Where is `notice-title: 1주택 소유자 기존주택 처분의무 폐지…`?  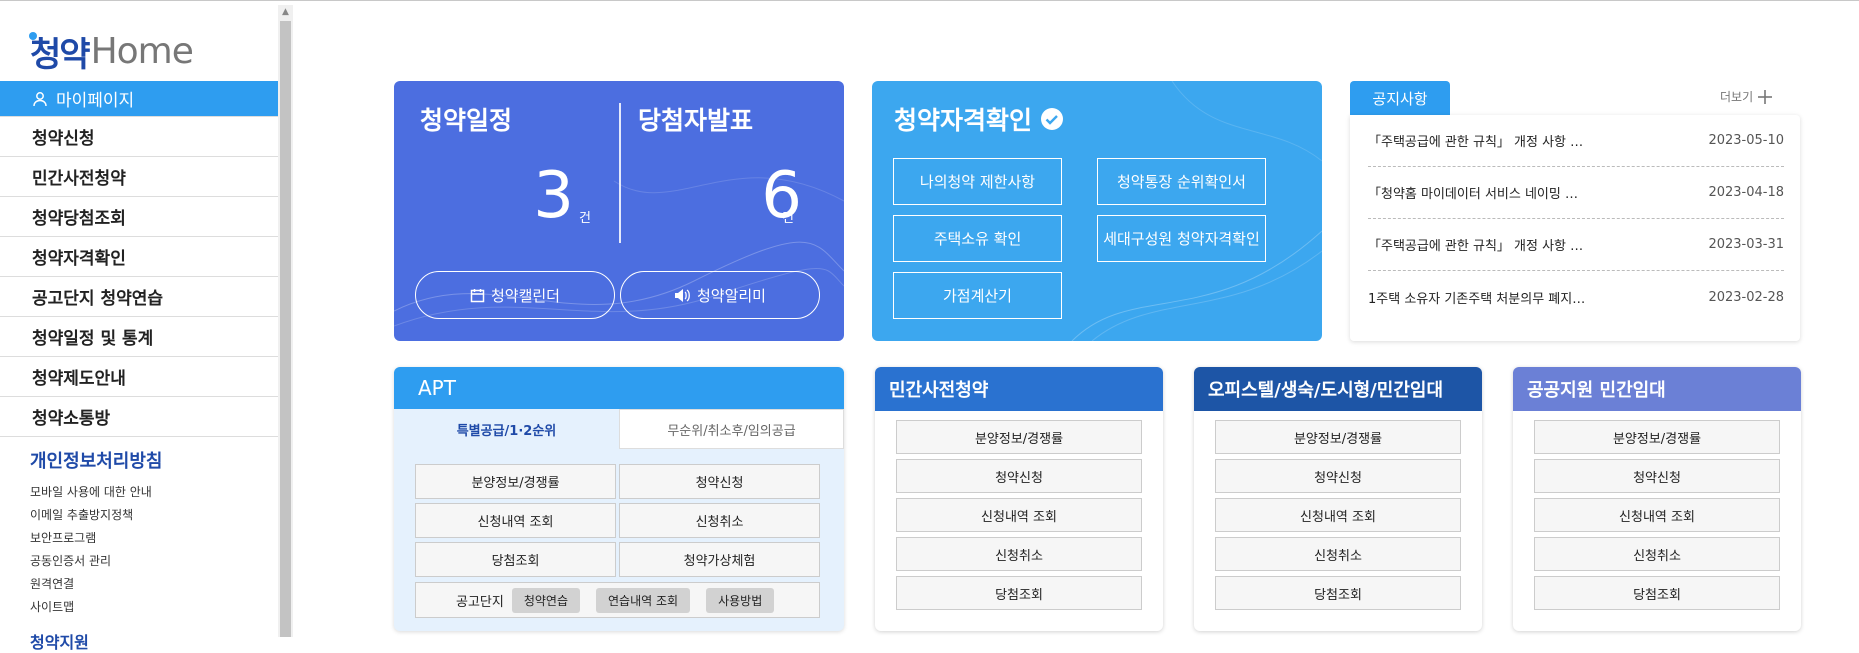 notice-title: 1주택 소유자 기존주택 처분의무 폐지… is located at coordinates (1477, 299).